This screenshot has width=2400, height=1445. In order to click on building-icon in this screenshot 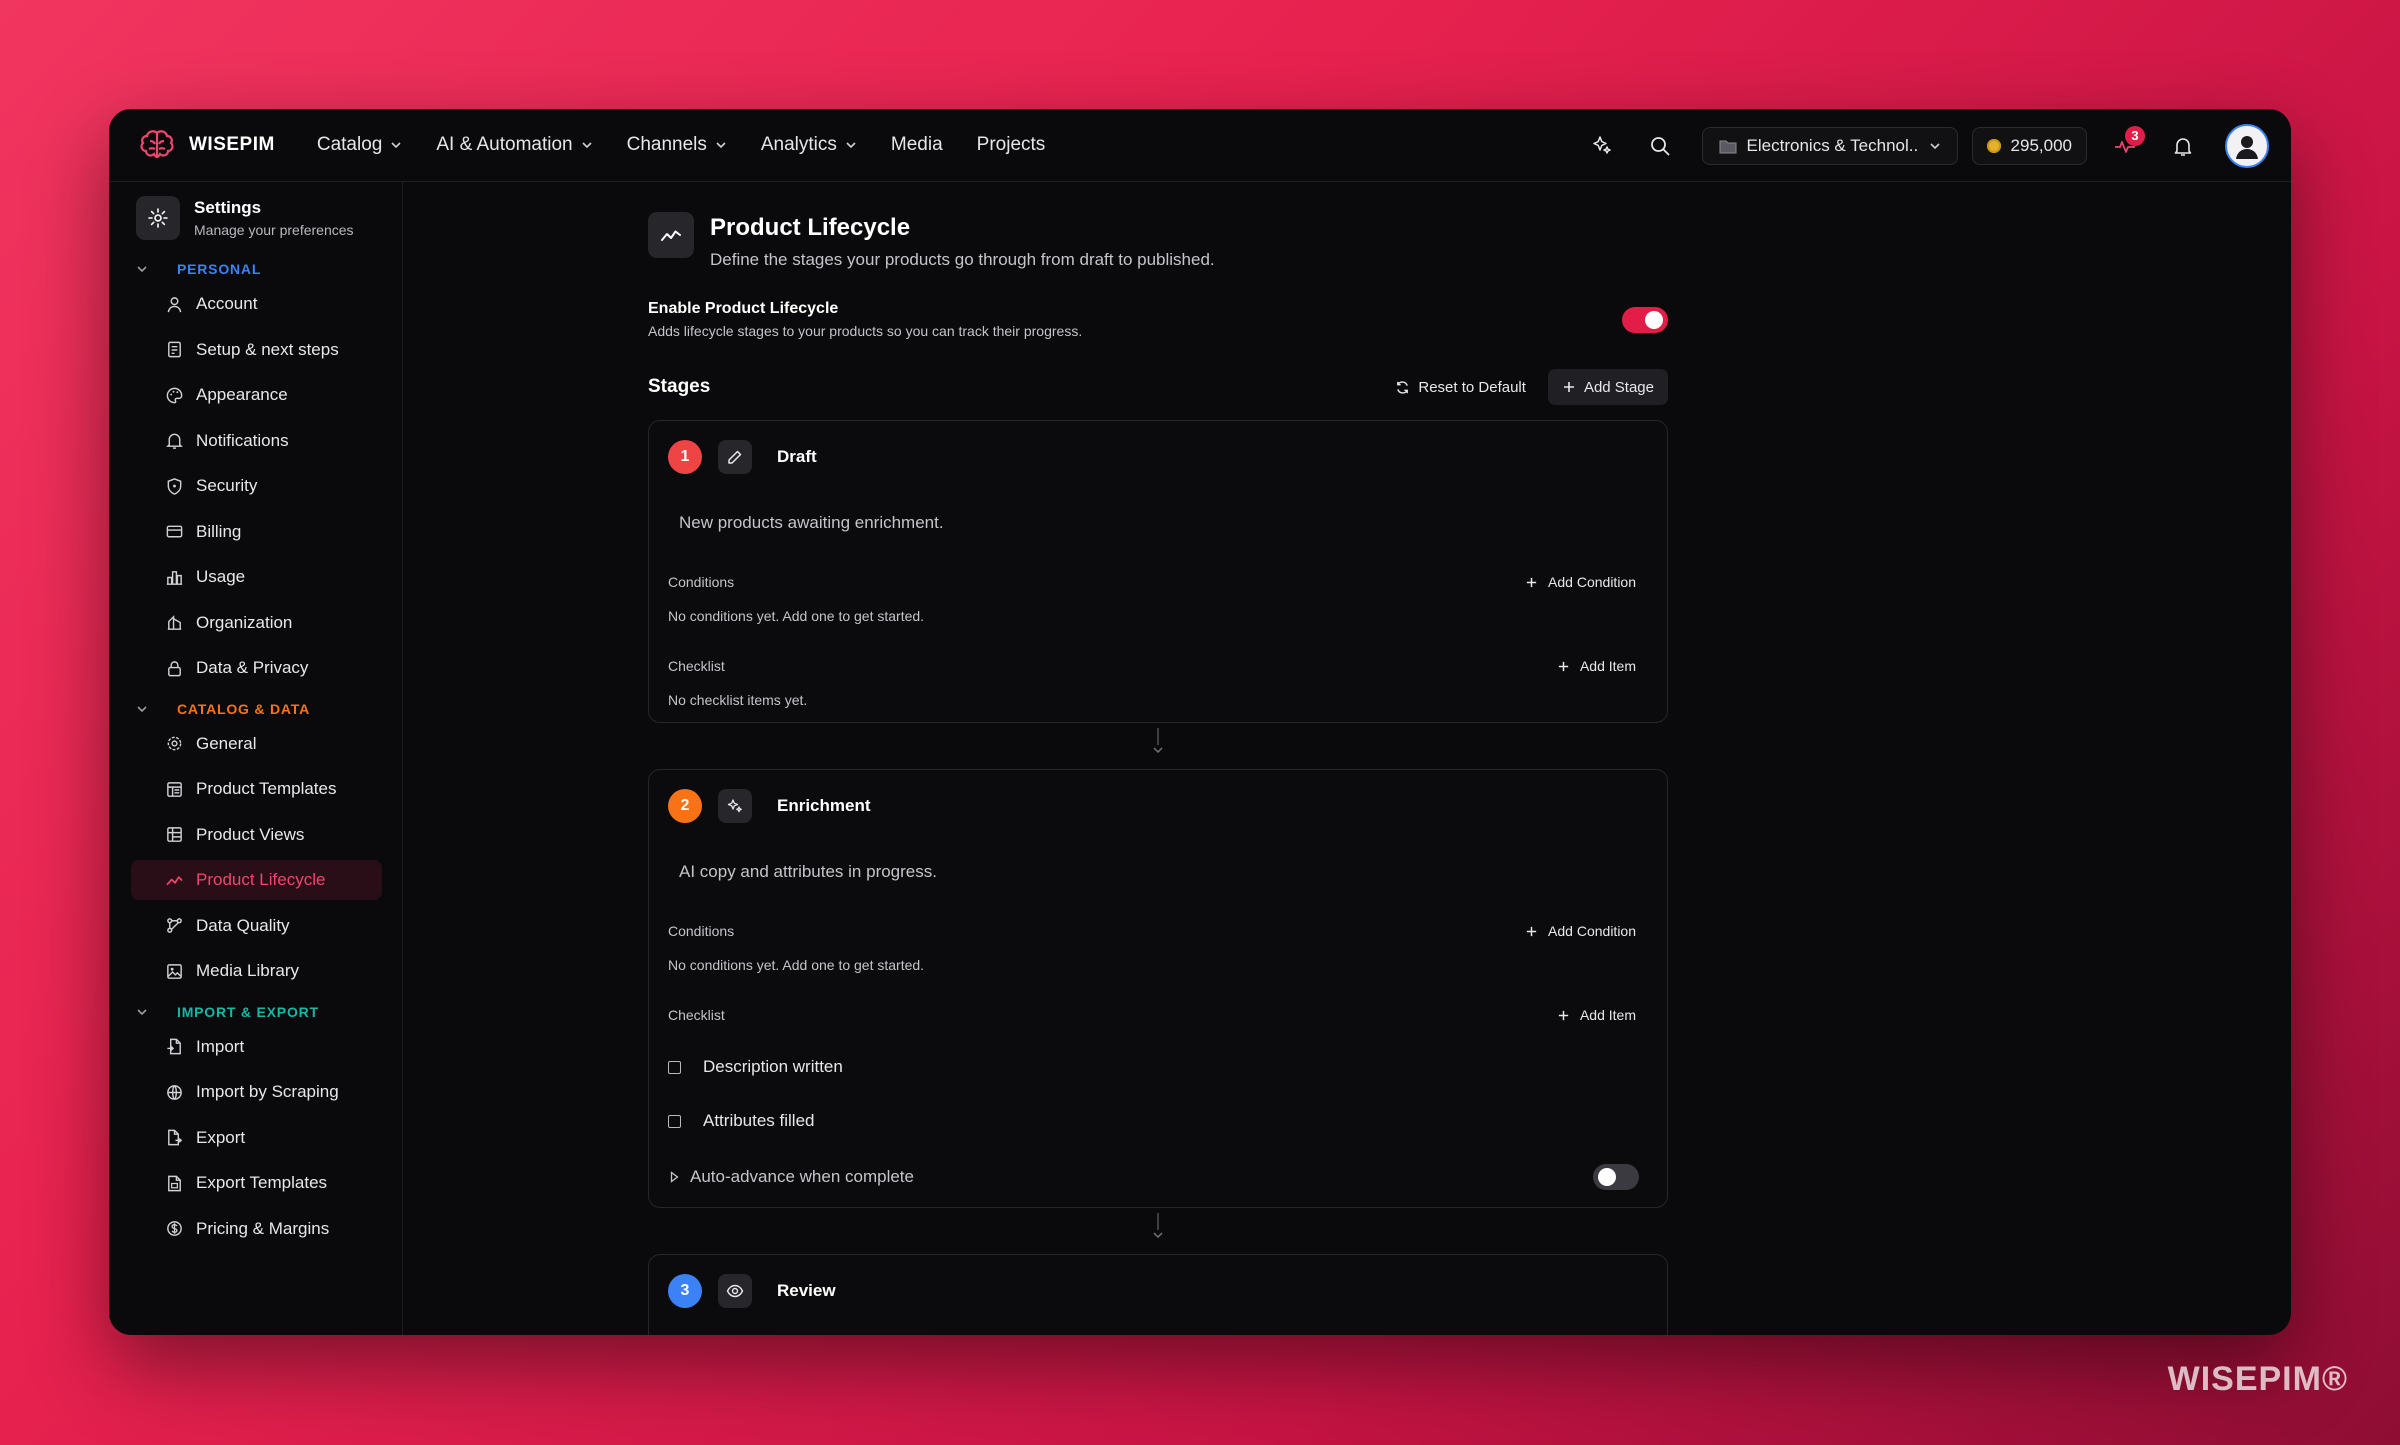, I will do `click(174, 622)`.